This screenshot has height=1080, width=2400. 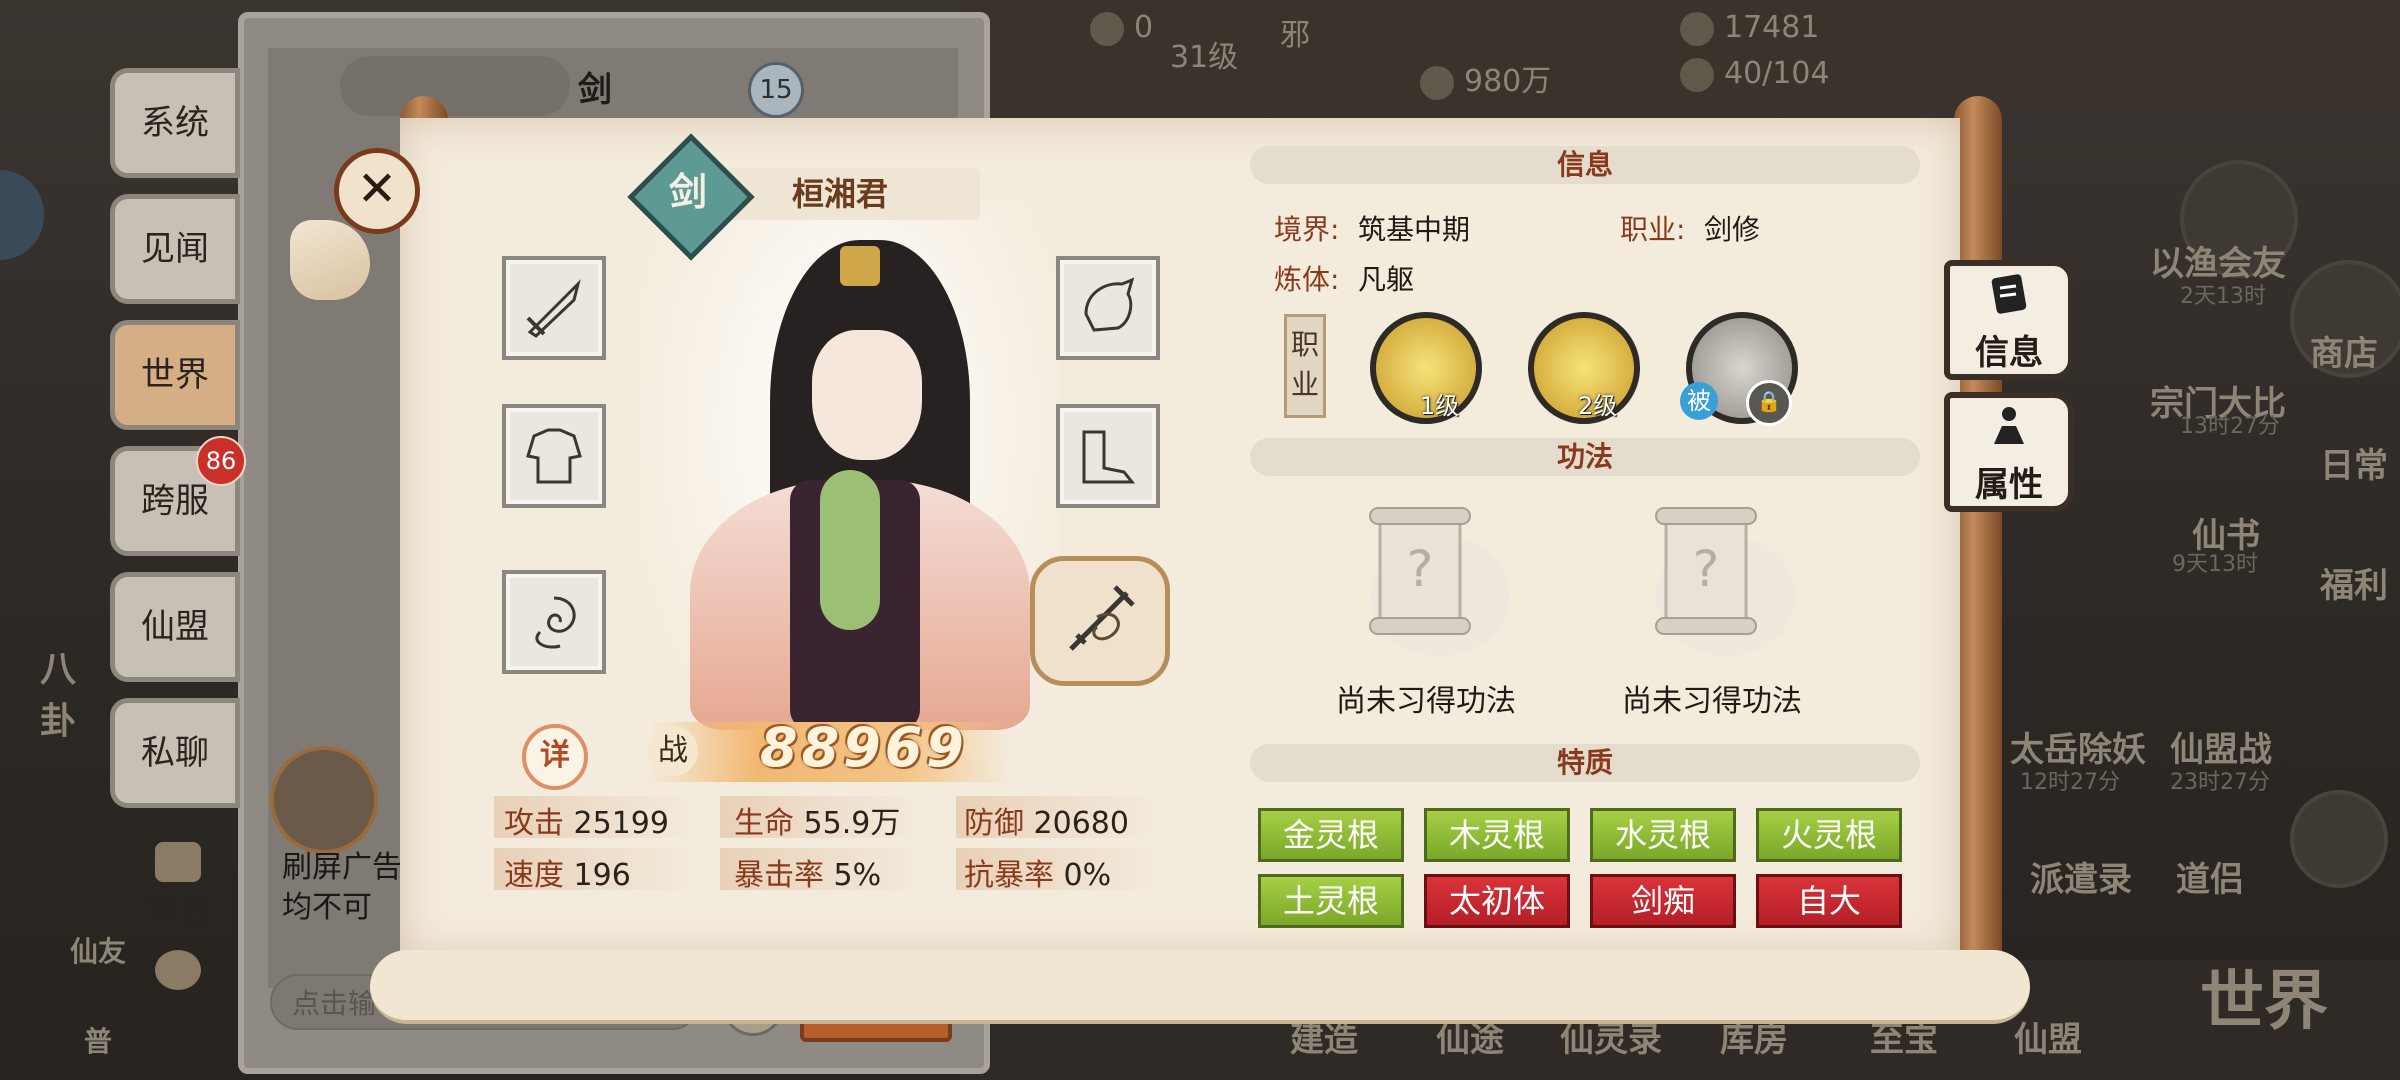 I want to click on tab-attributes: 属性, so click(x=2009, y=452).